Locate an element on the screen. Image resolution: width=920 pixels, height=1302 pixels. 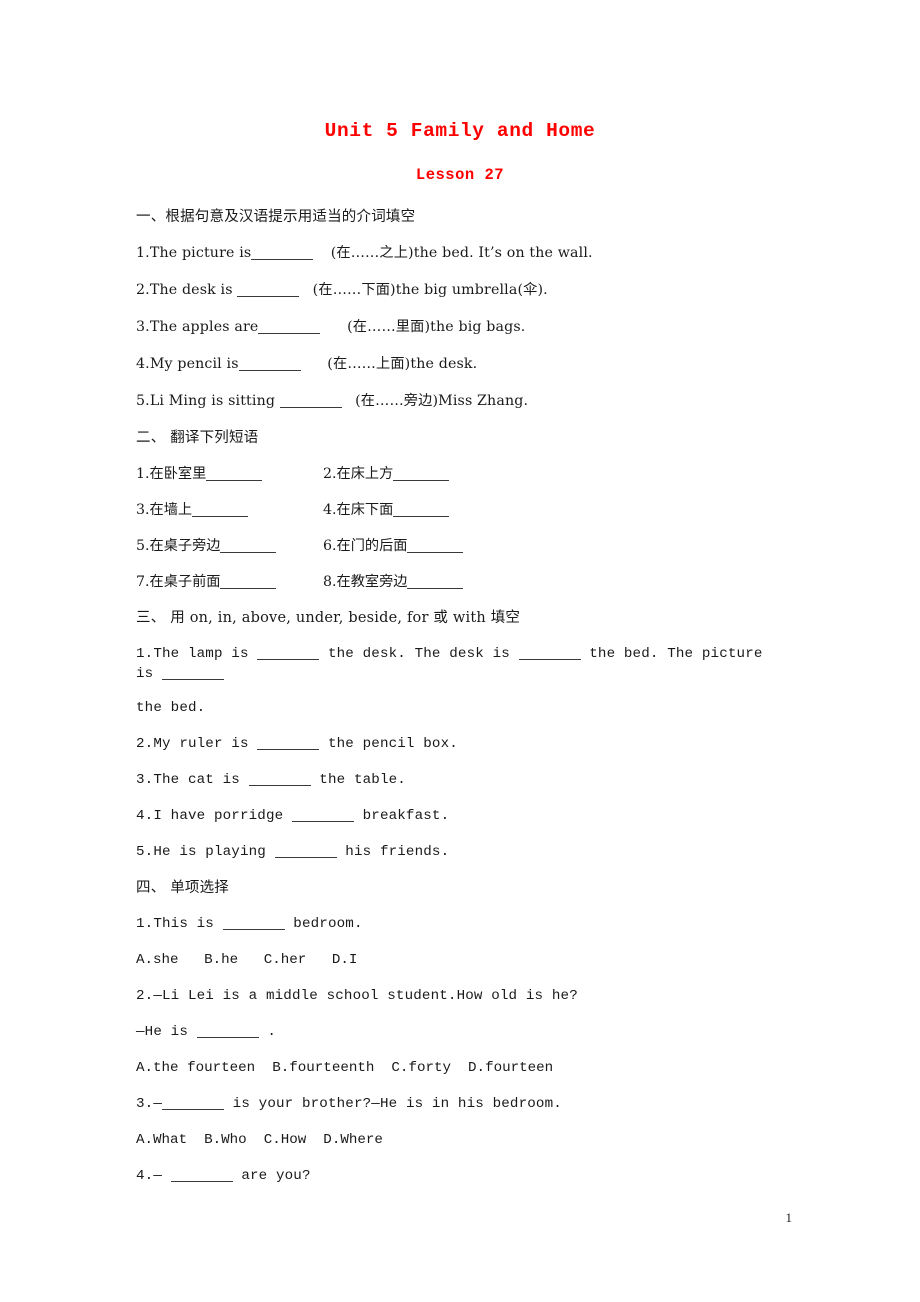
translation-row: 7.在桌子前面 8.在教室旁边 is located at coordinates (460, 582).